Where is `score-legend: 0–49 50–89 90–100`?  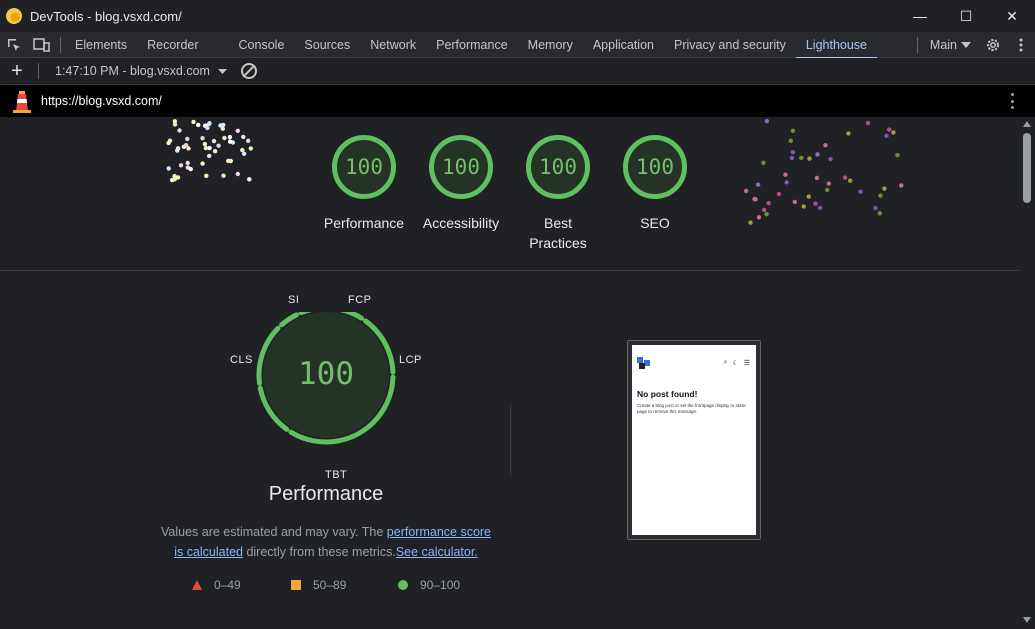 score-legend: 0–49 50–89 90–100 is located at coordinates (342, 588).